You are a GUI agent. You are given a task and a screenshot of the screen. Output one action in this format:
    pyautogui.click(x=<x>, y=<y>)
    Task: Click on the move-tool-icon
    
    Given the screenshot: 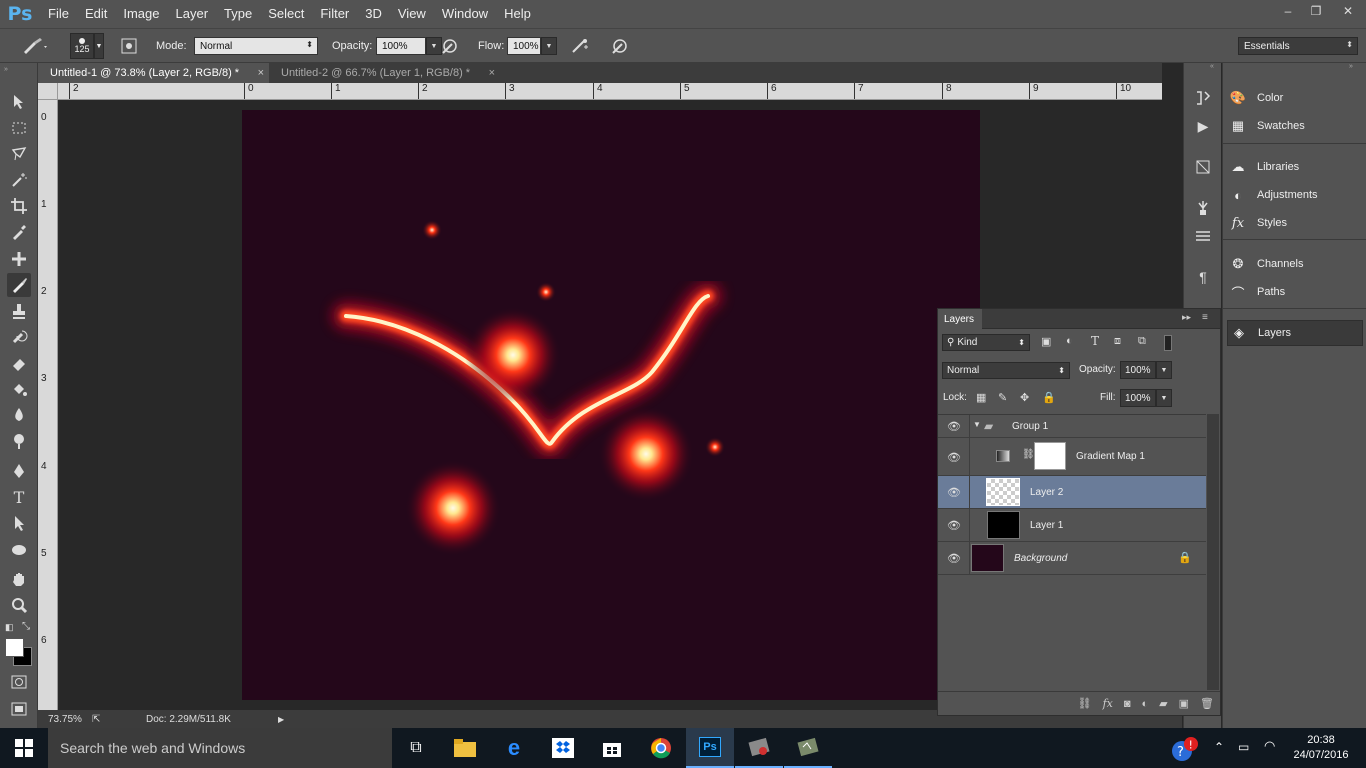 What is the action you would take?
    pyautogui.click(x=19, y=102)
    